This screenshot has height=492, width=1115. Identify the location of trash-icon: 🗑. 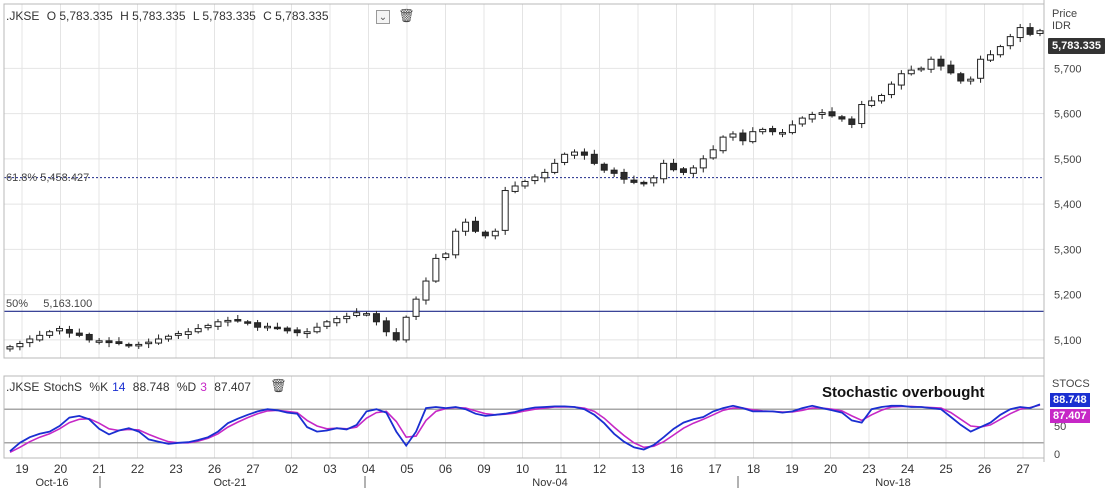
(406, 16).